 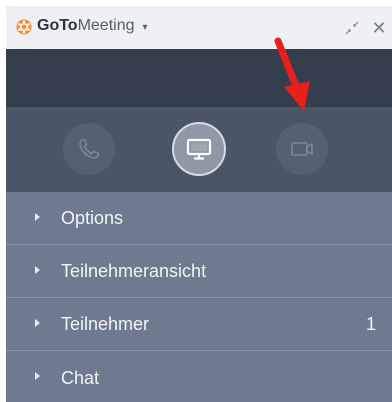 I want to click on camera-button, so click(x=302, y=149).